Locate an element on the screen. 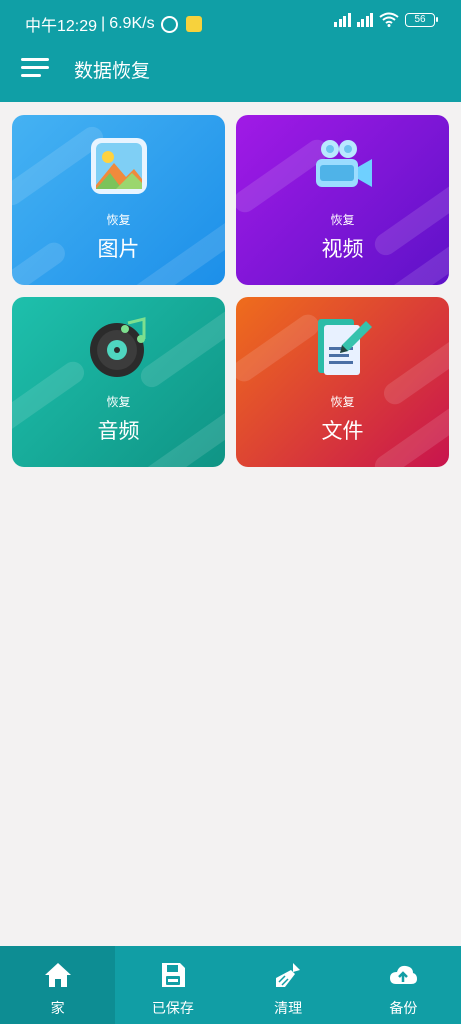 The height and width of the screenshot is (1024, 461). status-bar: 中午12:29 | 6.9K/s 56 is located at coordinates (230, 21).